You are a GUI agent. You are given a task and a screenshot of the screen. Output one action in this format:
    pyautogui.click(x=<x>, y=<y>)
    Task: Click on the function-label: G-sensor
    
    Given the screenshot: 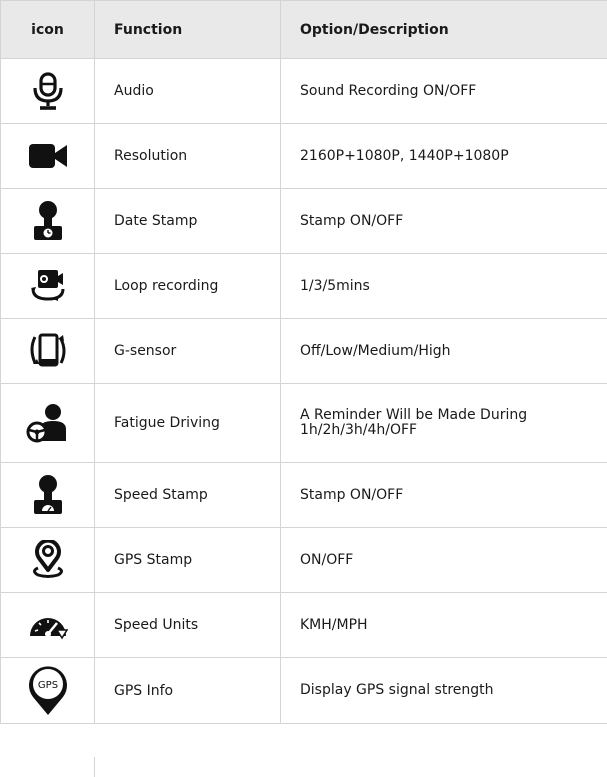 What is the action you would take?
    pyautogui.click(x=187, y=351)
    